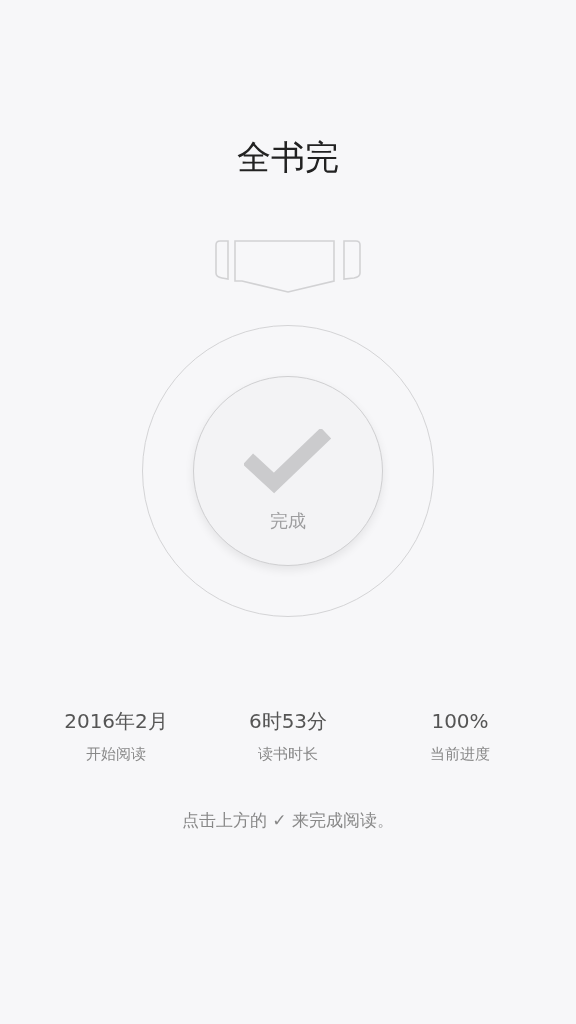 This screenshot has width=576, height=1024. What do you see at coordinates (116, 754) in the screenshot?
I see `stat-label: 开始阅读` at bounding box center [116, 754].